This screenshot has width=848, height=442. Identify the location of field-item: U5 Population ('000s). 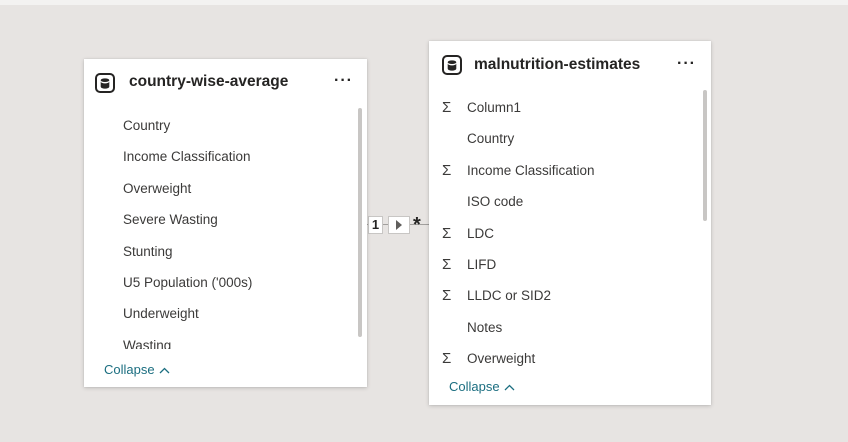
(225, 282).